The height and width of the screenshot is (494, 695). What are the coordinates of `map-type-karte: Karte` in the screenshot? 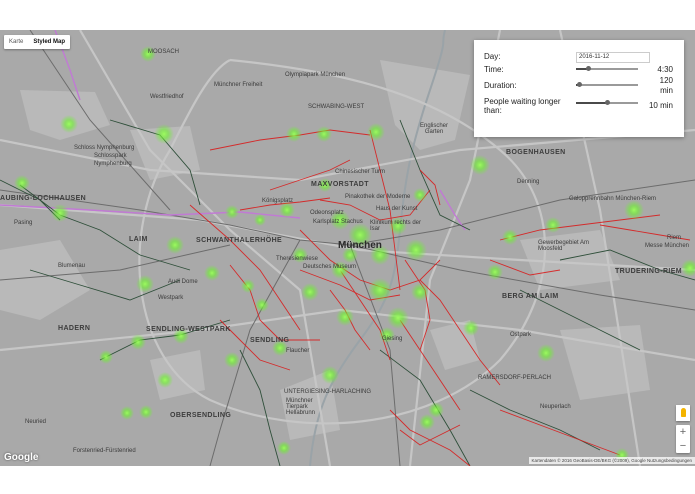 It's located at (16, 42).